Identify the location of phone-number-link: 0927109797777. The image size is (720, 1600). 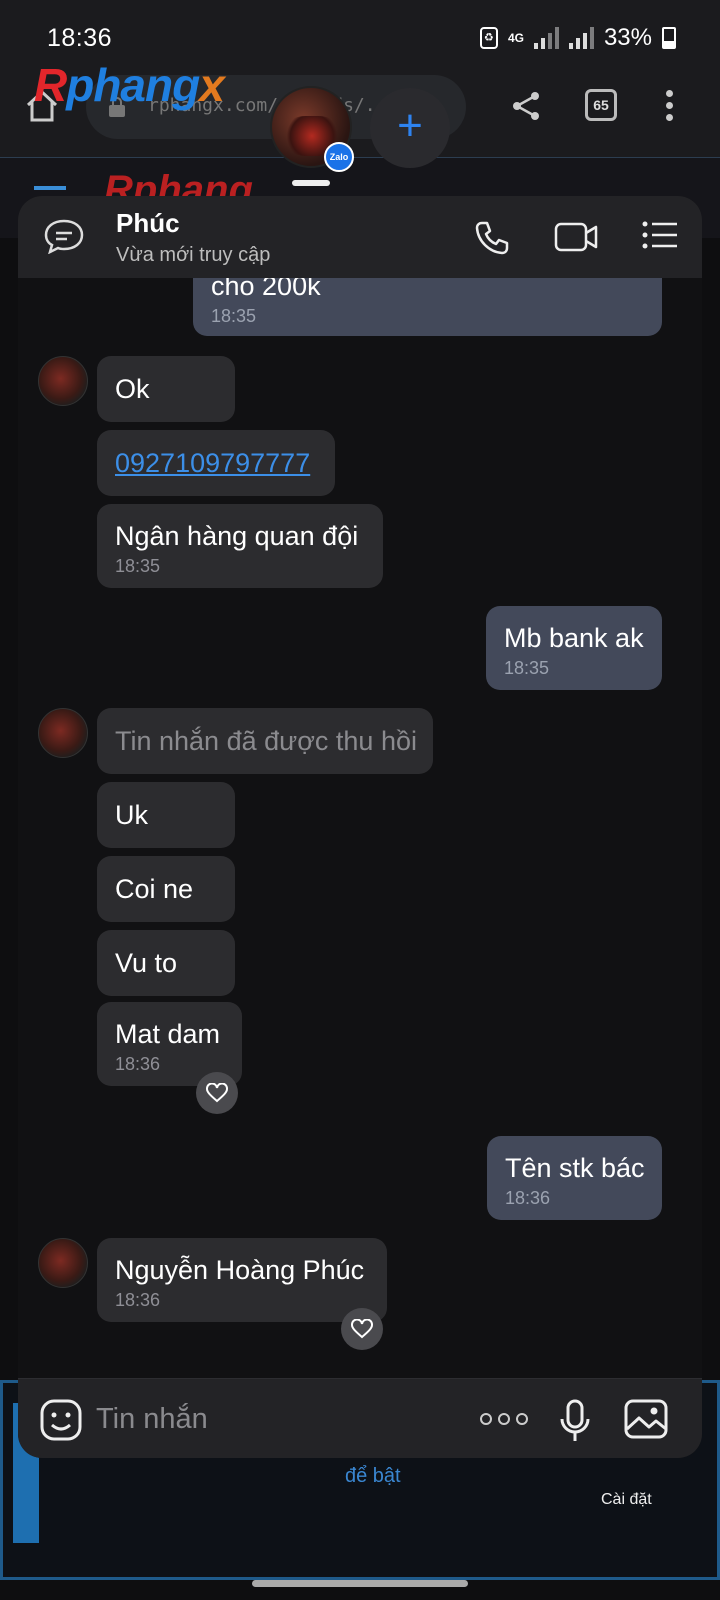
(216, 463).